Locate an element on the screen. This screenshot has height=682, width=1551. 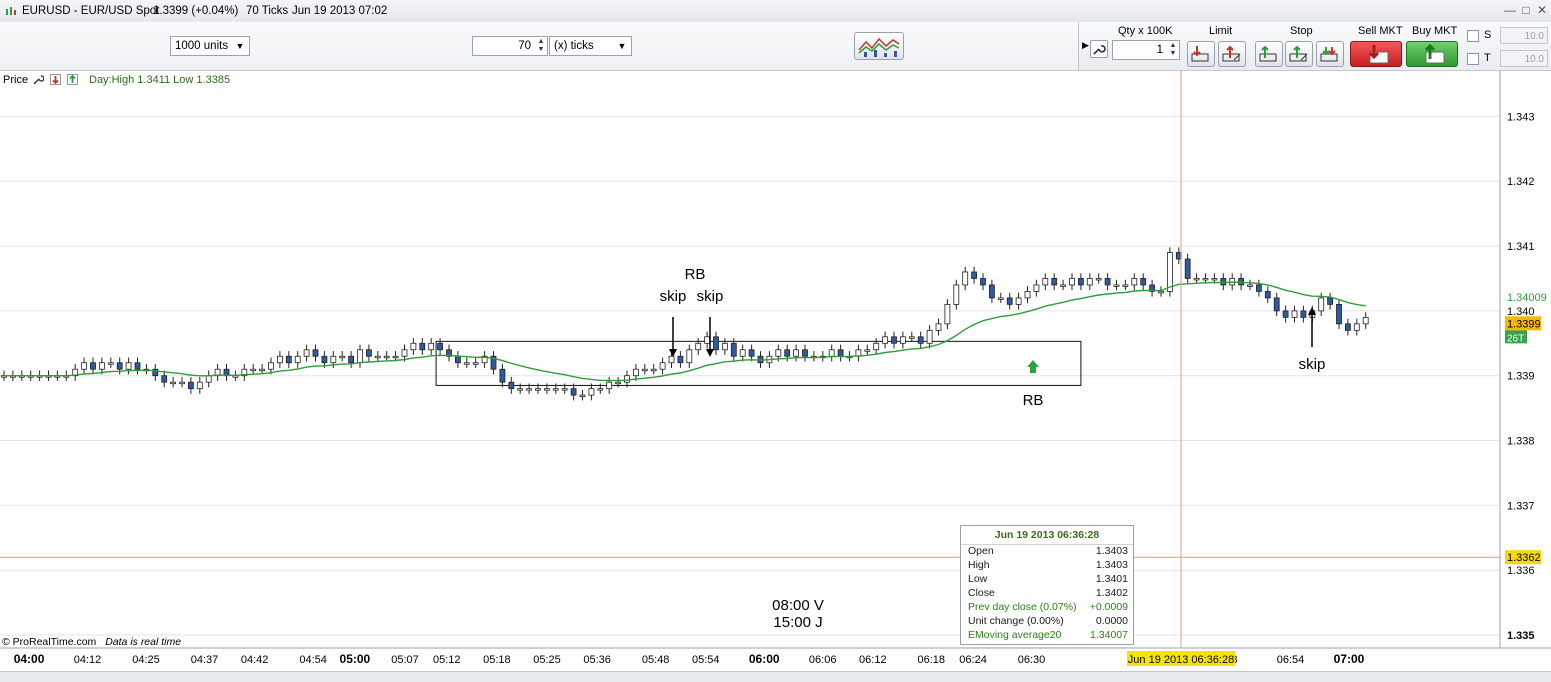
x-tick-label: 04:54 is located at coordinates (313, 660).